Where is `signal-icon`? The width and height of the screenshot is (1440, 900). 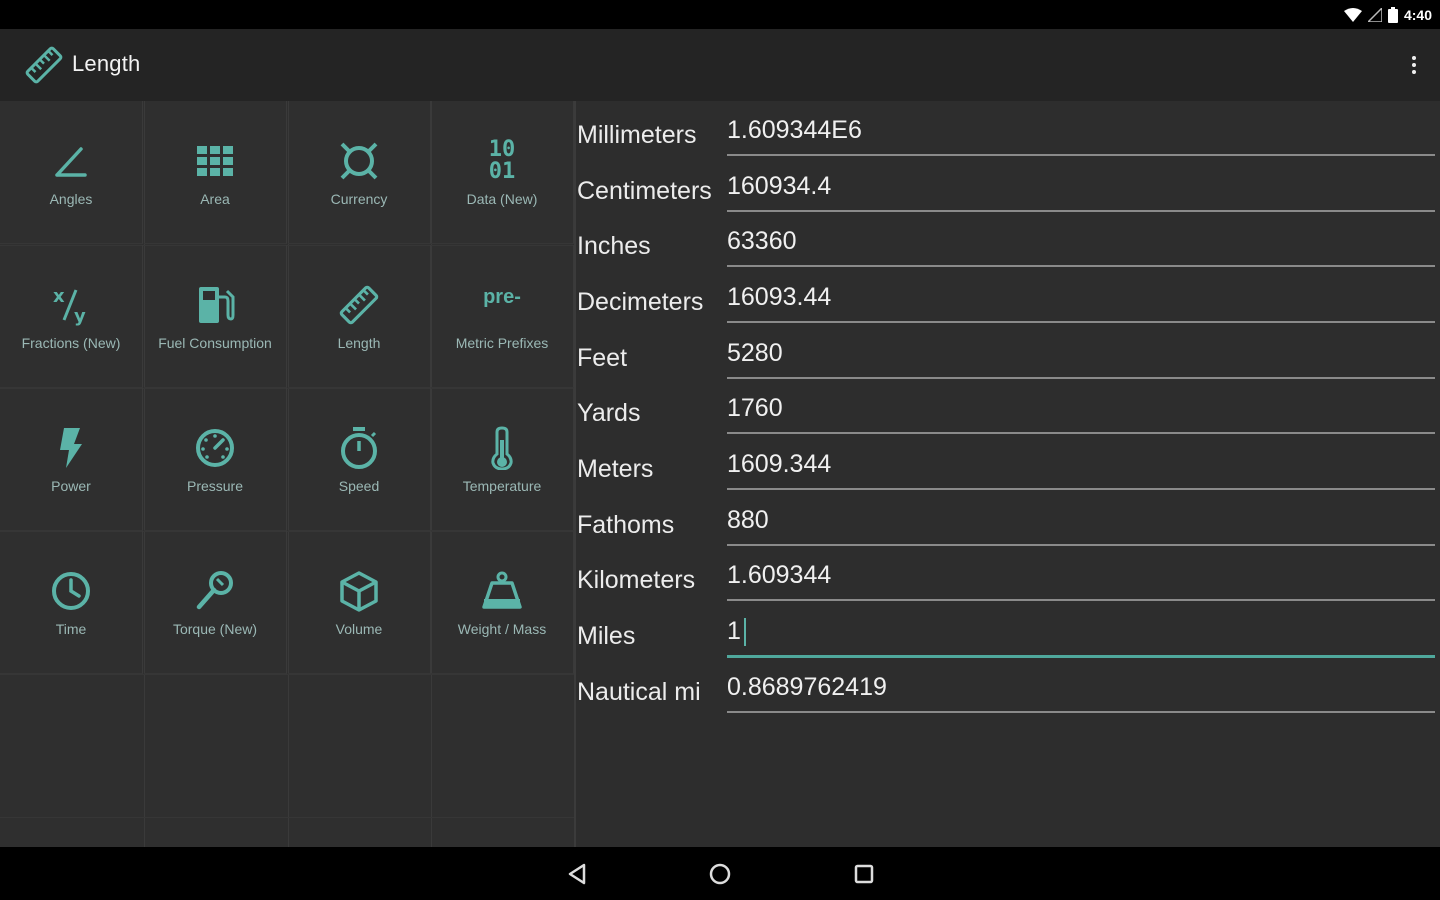
signal-icon is located at coordinates (1374, 15).